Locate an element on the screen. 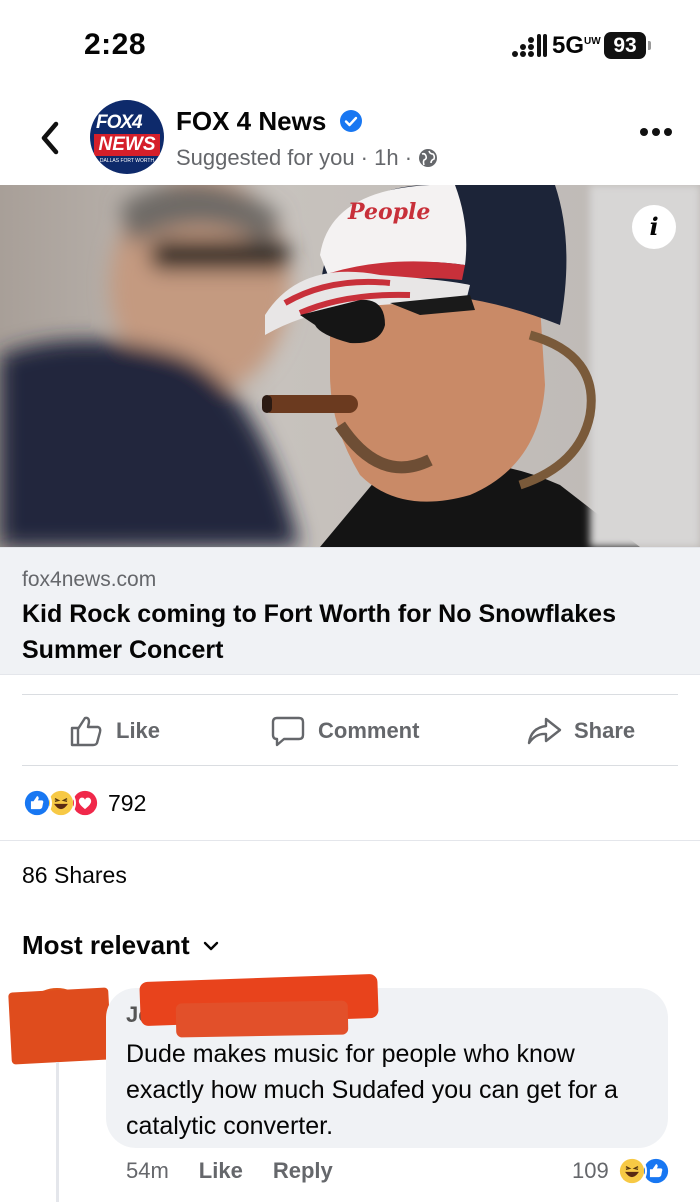 This screenshot has width=700, height=1202. battery-nub is located at coordinates (649, 45).